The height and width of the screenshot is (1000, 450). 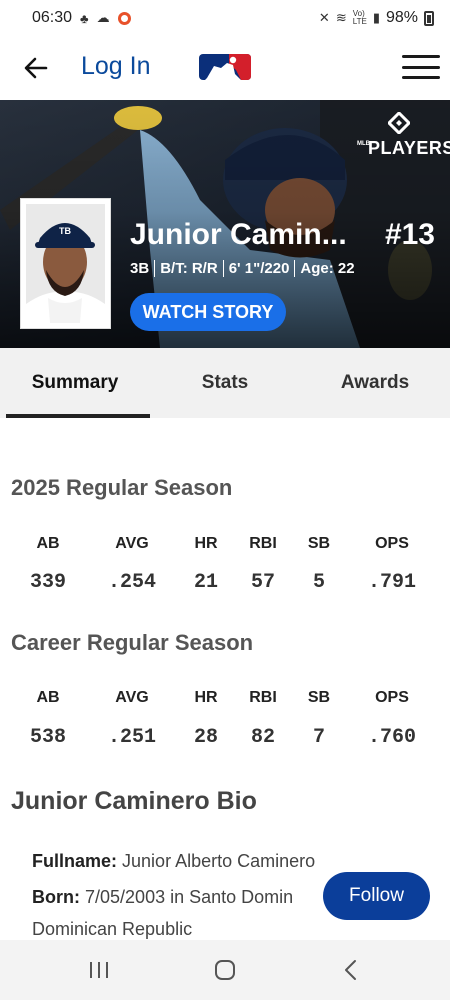 What do you see at coordinates (75, 861) in the screenshot?
I see `bio-fullname-label: Fullname:` at bounding box center [75, 861].